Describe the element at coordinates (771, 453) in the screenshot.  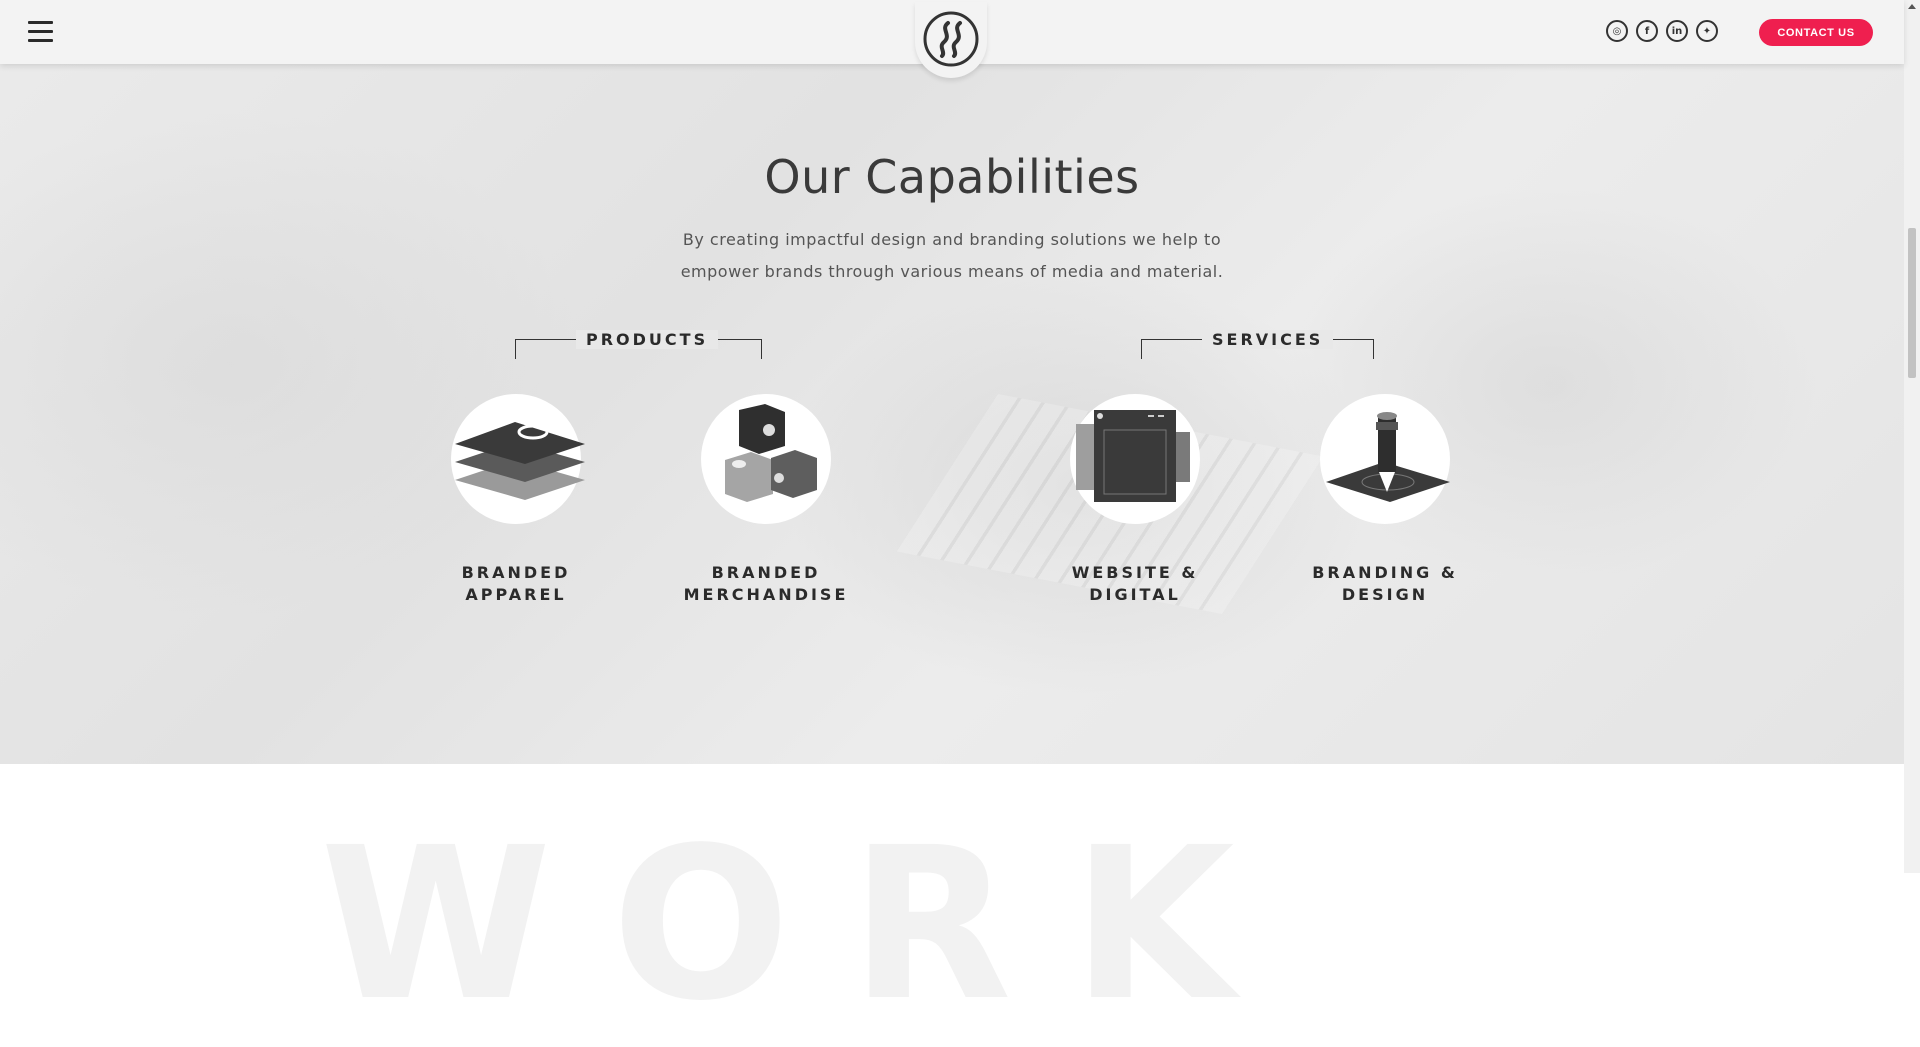
I see `boxes-icon` at that location.